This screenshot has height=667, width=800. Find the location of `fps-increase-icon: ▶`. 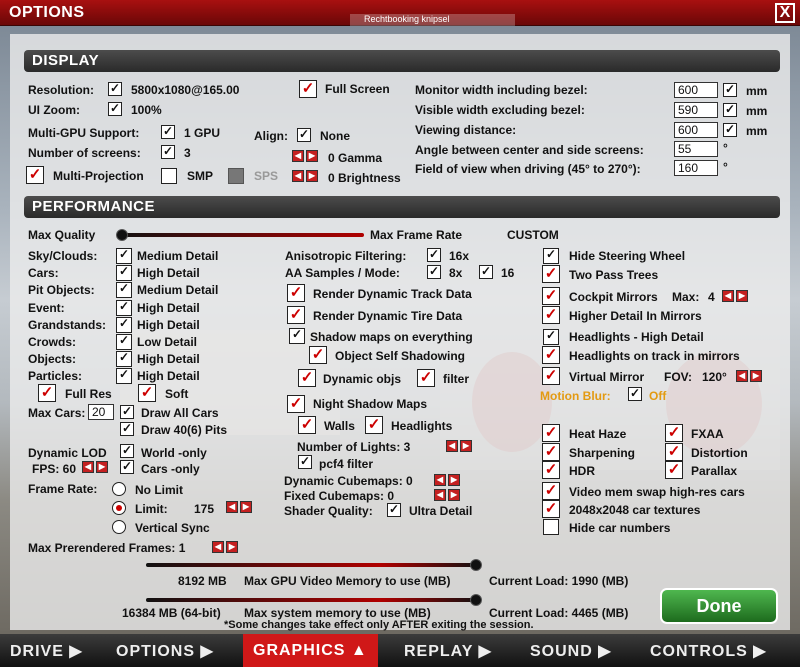

fps-increase-icon: ▶ is located at coordinates (102, 467).